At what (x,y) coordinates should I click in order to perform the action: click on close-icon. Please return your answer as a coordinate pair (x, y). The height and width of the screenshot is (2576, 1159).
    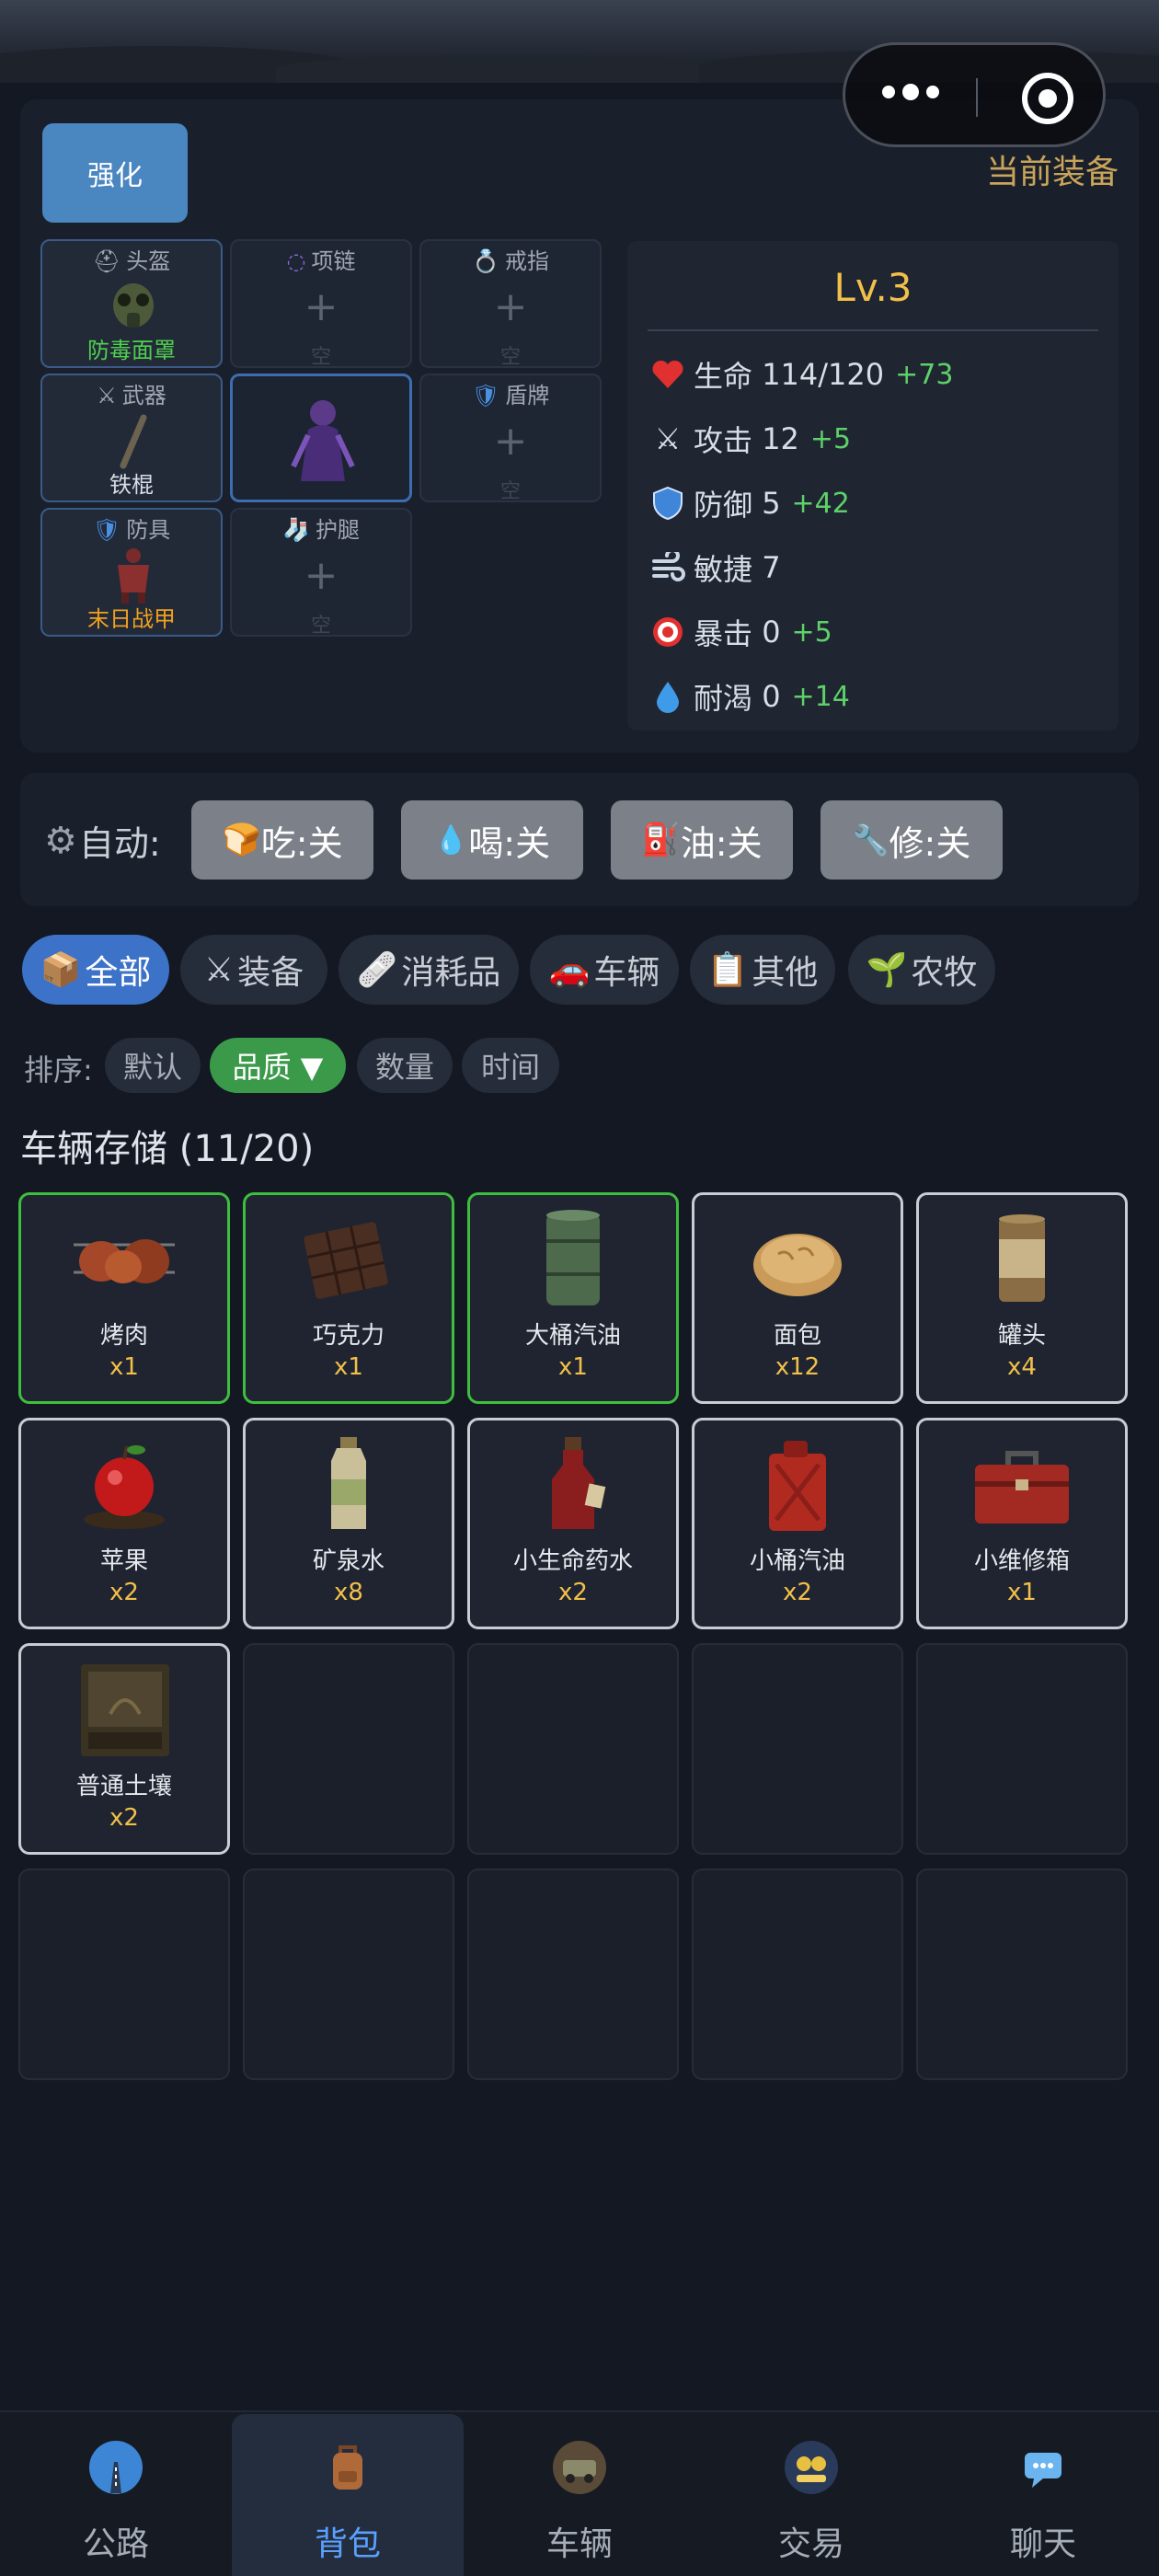
    Looking at the image, I should click on (1047, 98).